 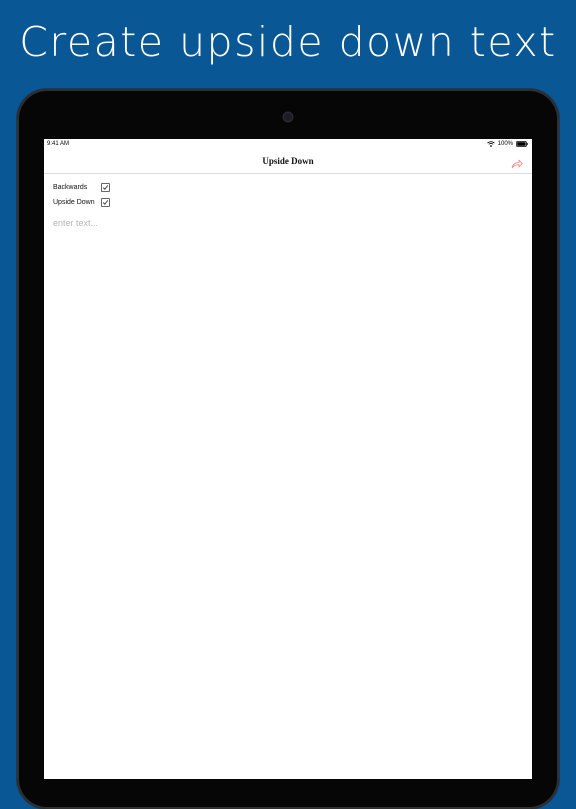 I want to click on marketing-headline: Create upside down text, so click(x=288, y=42).